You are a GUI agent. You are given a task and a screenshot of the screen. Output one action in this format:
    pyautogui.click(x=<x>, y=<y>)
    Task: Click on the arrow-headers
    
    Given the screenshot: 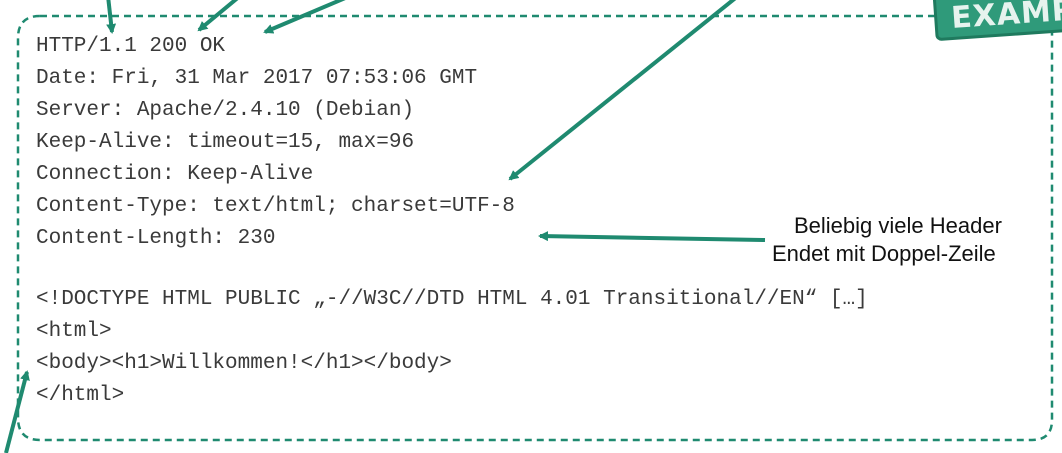 What is the action you would take?
    pyautogui.click(x=622, y=90)
    